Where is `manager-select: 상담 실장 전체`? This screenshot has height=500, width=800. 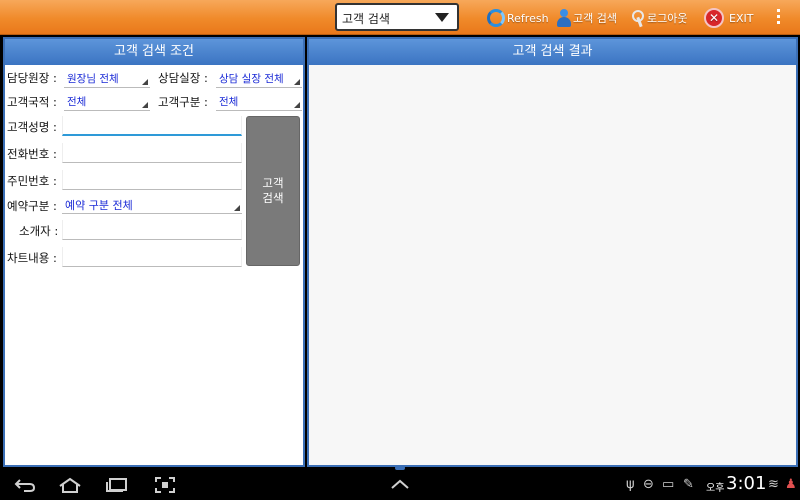 manager-select: 상담 실장 전체 is located at coordinates (259, 78).